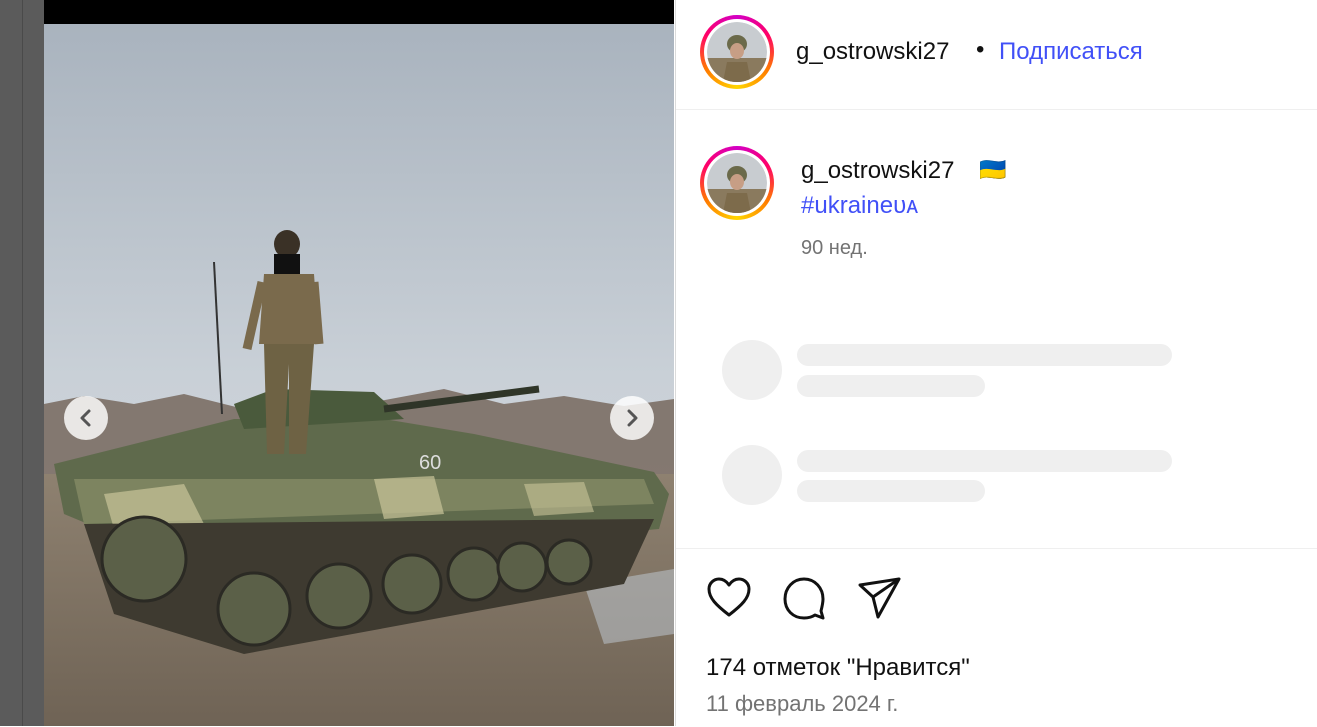 This screenshot has width=1317, height=727. What do you see at coordinates (802, 703) in the screenshot?
I see `post-date: 11 февраль 2024 г.` at bounding box center [802, 703].